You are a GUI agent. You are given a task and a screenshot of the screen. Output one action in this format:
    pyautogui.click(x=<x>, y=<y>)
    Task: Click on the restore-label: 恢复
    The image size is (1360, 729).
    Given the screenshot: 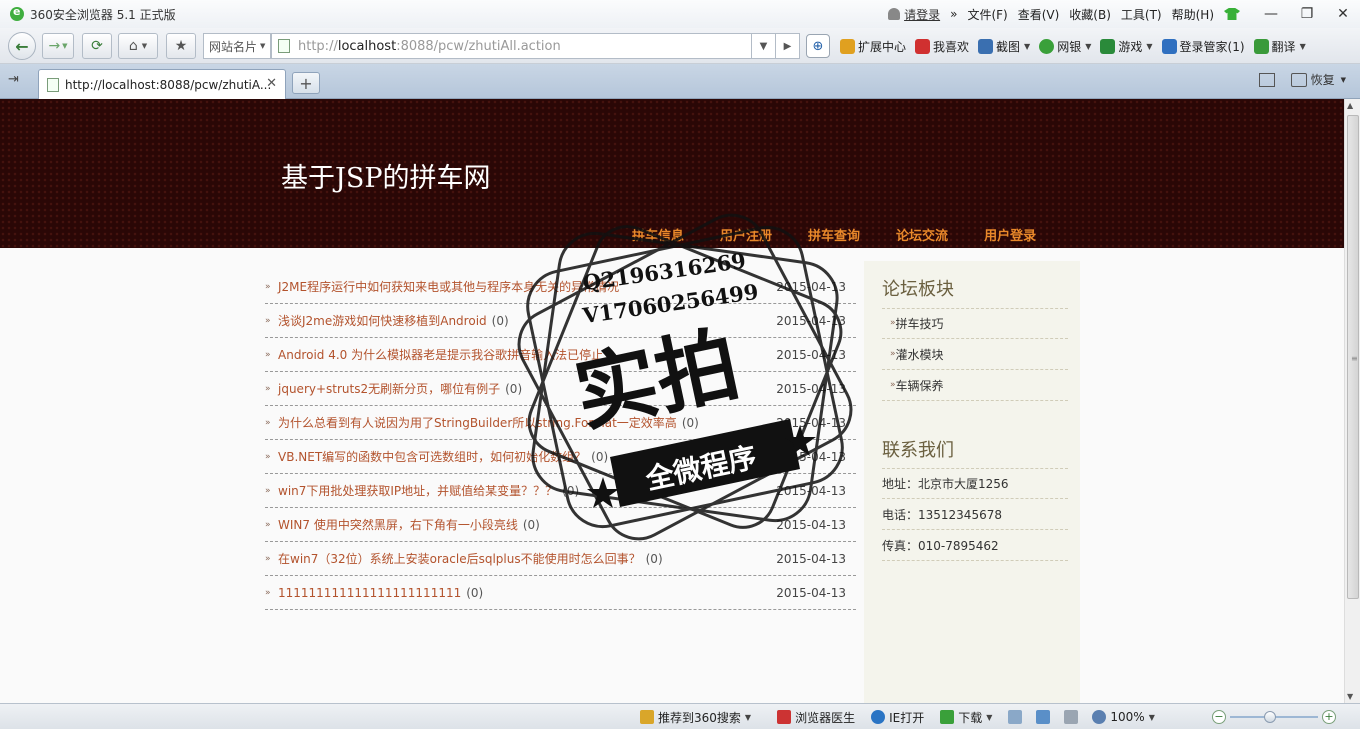 What is the action you would take?
    pyautogui.click(x=1323, y=79)
    